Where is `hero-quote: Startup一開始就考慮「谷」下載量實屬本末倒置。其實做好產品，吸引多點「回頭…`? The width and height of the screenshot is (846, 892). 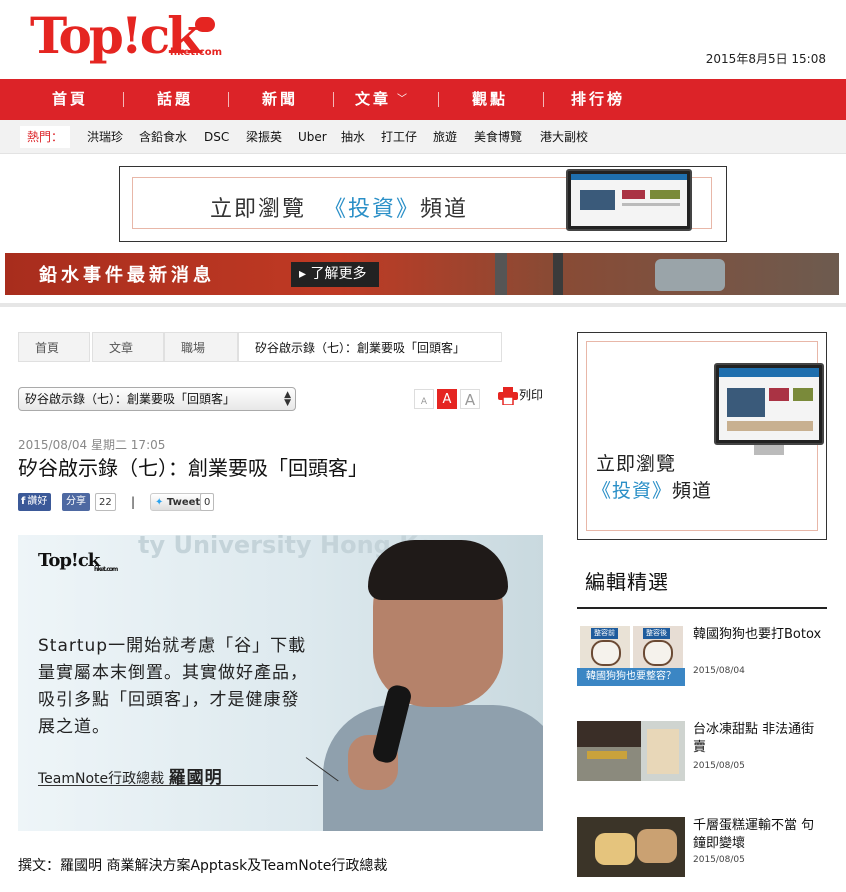 hero-quote: Startup一開始就考慮「谷」下載量實屬本末倒置。其實做好產品，吸引多點「回頭… is located at coordinates (173, 686).